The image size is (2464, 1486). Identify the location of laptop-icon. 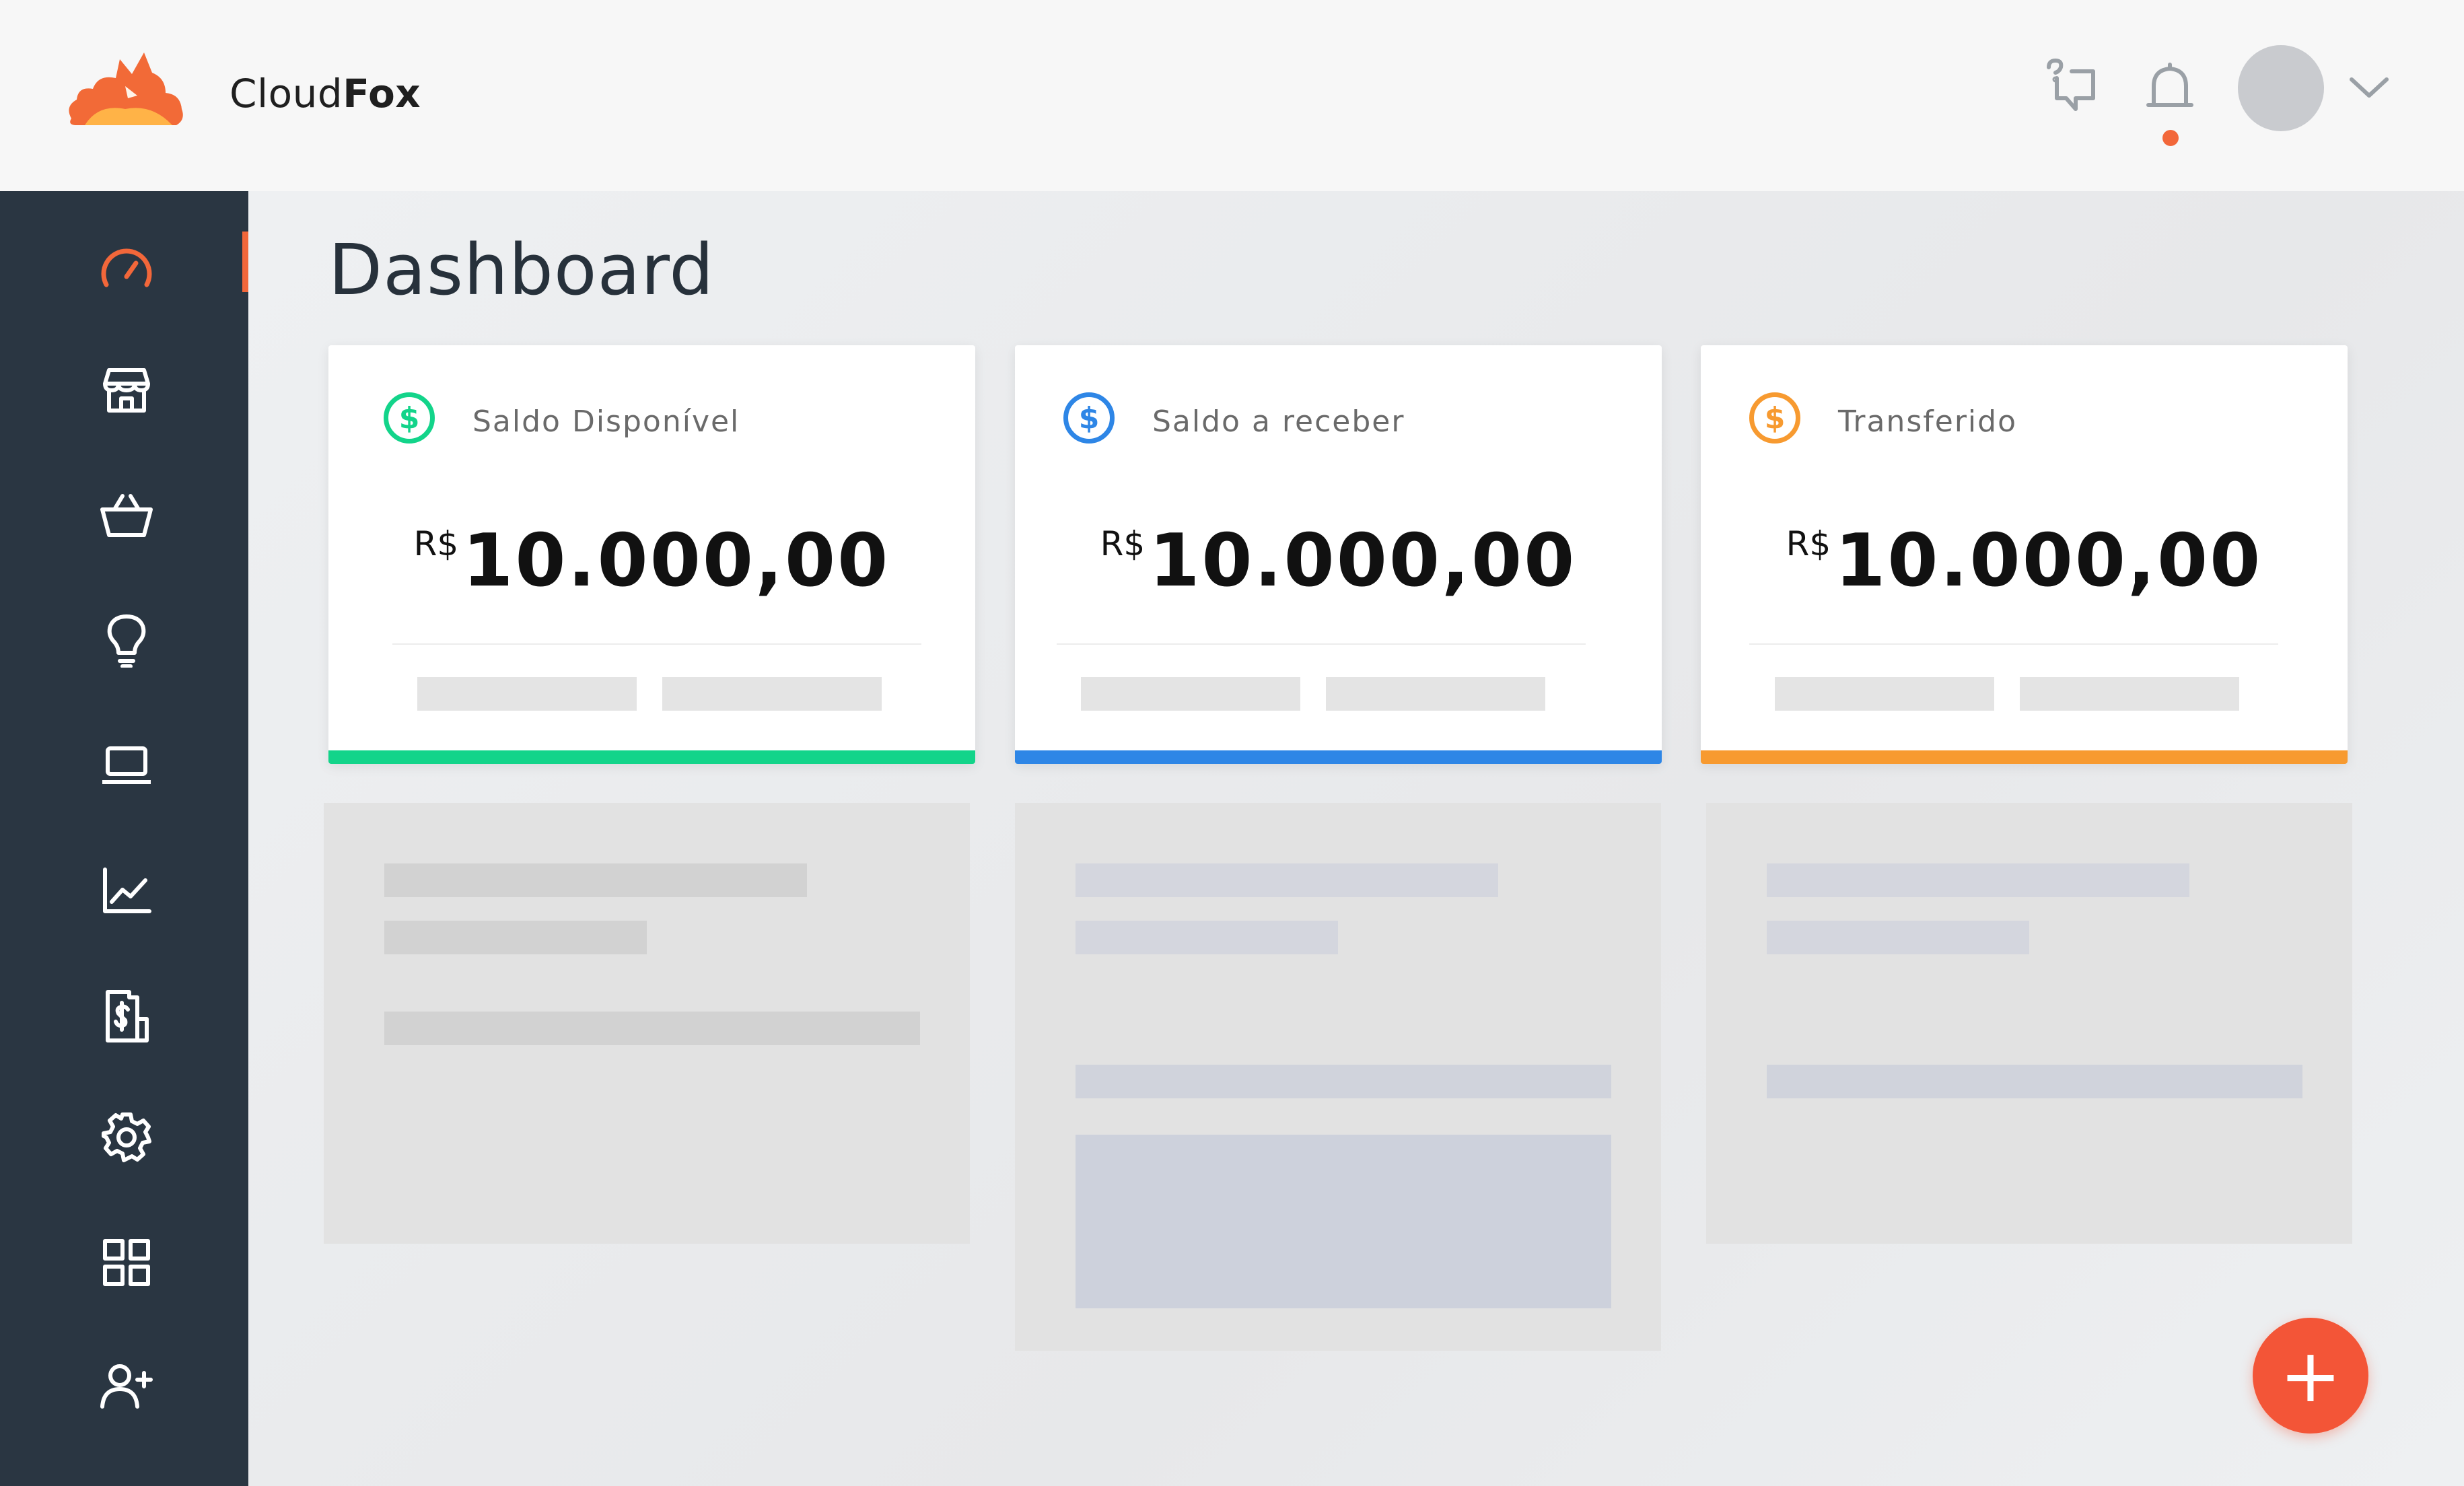
(126, 766).